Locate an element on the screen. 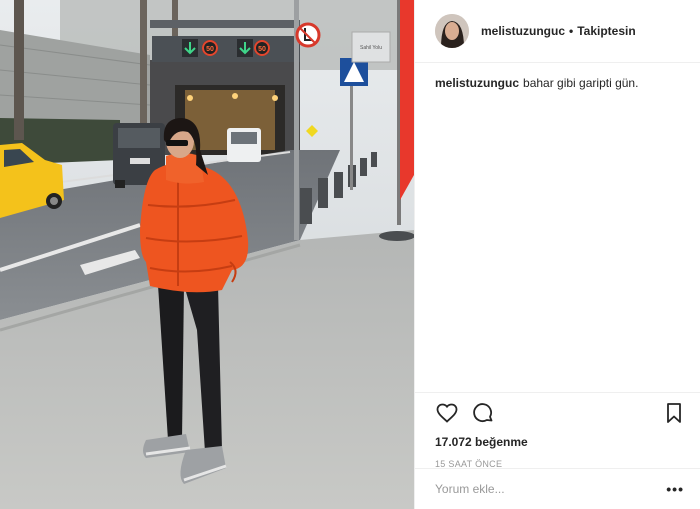 The image size is (700, 509). comment-bar: ••• is located at coordinates (557, 488).